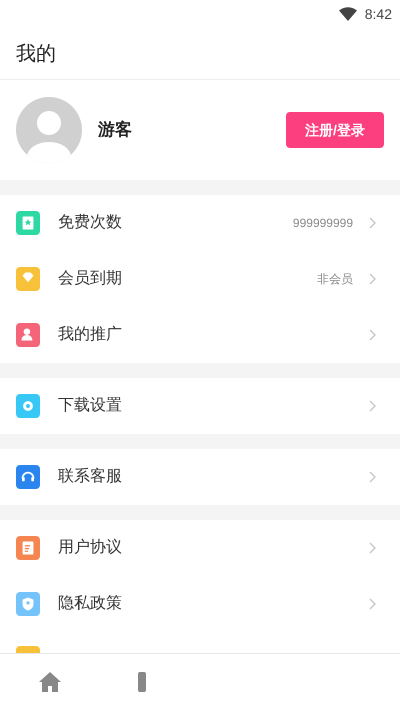 The height and width of the screenshot is (710, 400). Describe the element at coordinates (90, 222) in the screenshot. I see `item-label: 免费次数` at that location.